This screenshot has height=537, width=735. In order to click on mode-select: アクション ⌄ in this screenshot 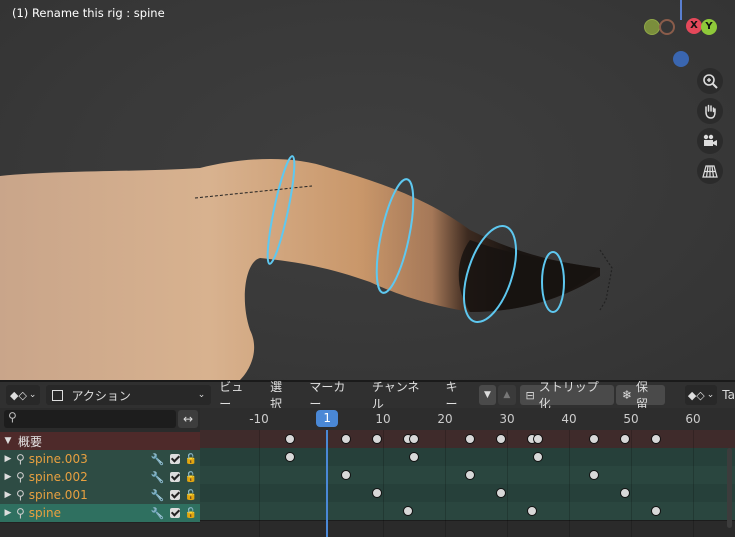, I will do `click(129, 395)`.